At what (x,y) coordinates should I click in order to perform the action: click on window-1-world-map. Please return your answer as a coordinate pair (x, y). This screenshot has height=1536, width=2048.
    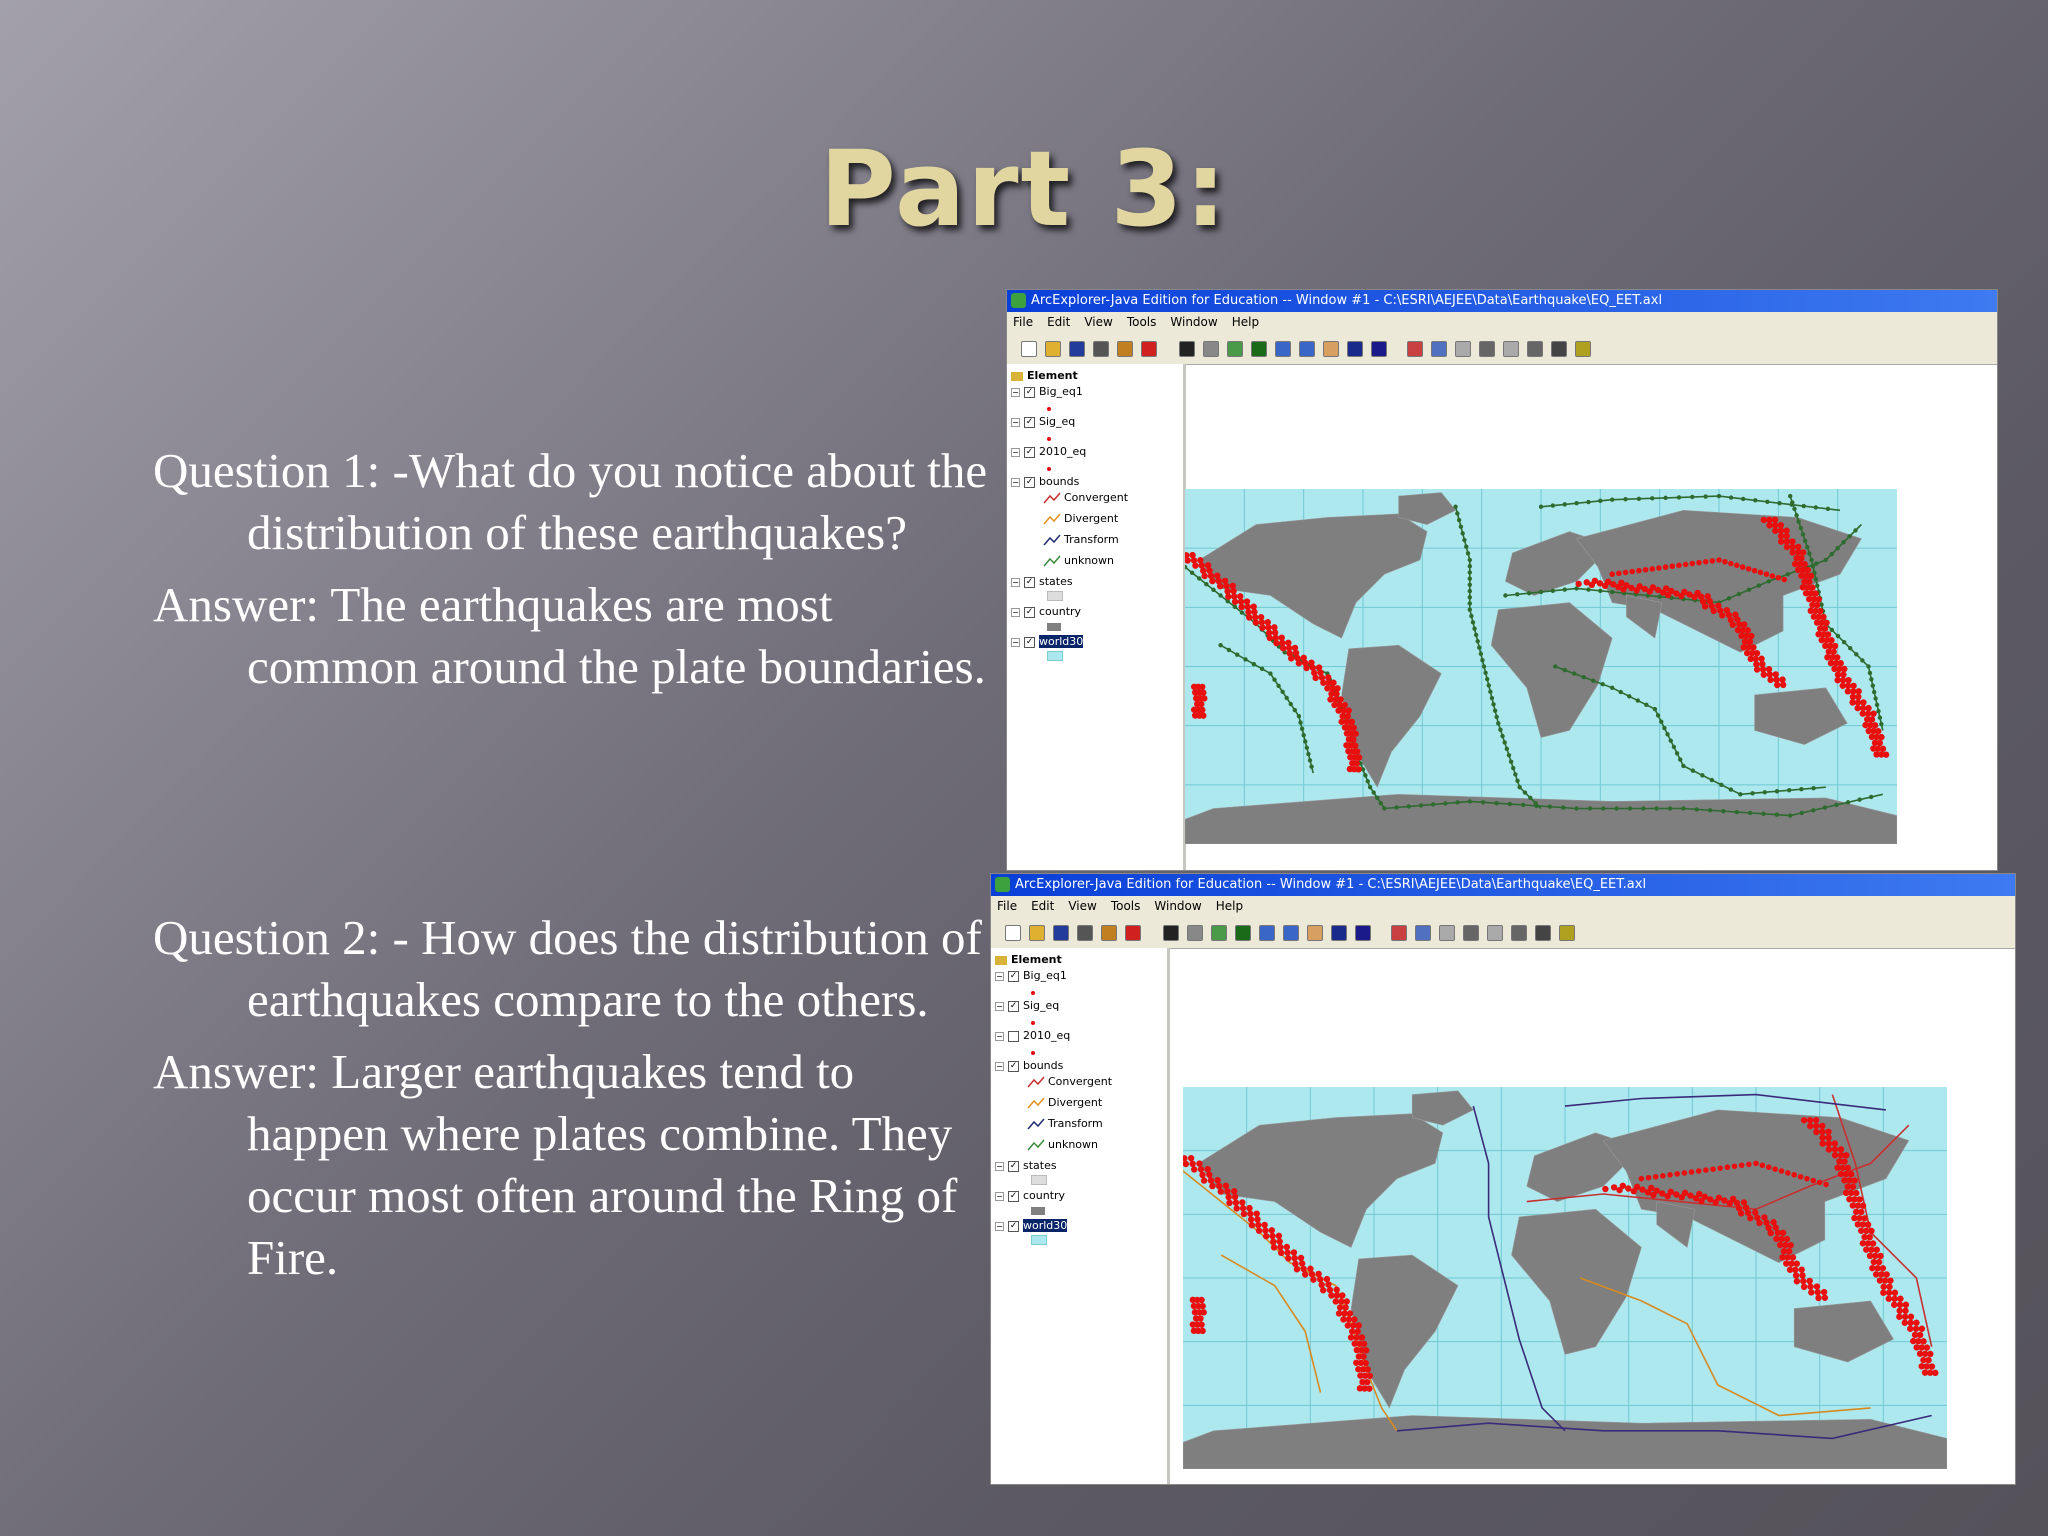
    Looking at the image, I should click on (1541, 666).